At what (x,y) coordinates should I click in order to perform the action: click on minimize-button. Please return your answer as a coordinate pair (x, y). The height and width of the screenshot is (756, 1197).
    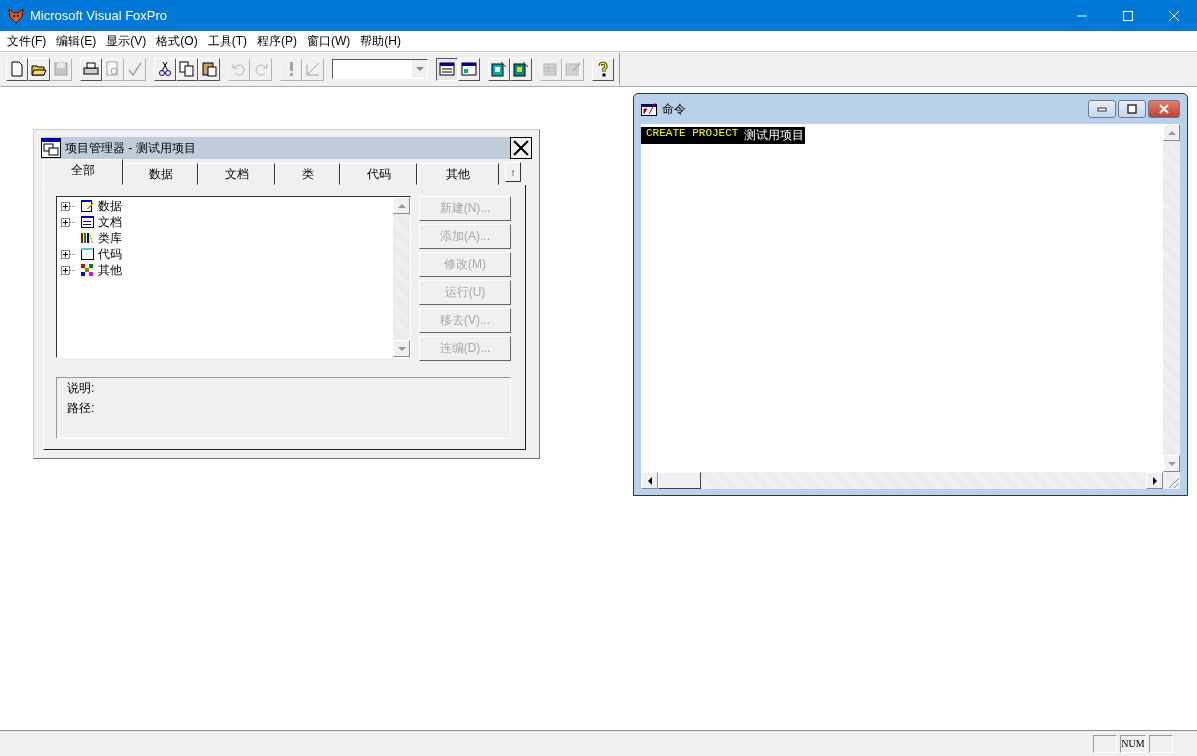
    Looking at the image, I should click on (1102, 109).